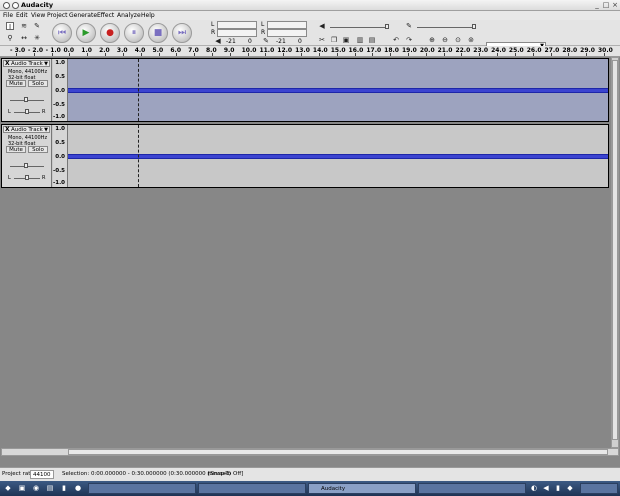 This screenshot has height=496, width=620. What do you see at coordinates (24, 38) in the screenshot?
I see `timeshift-tool-icon: ↔` at bounding box center [24, 38].